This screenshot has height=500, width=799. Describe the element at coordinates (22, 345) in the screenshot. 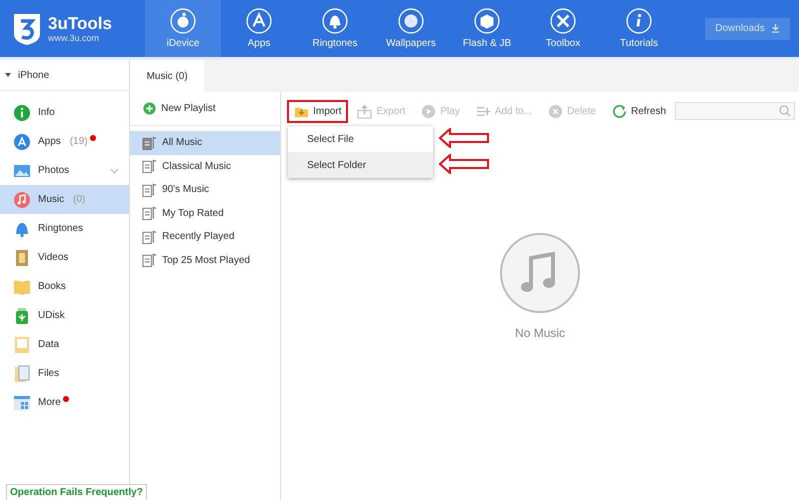

I see `document-icon` at that location.